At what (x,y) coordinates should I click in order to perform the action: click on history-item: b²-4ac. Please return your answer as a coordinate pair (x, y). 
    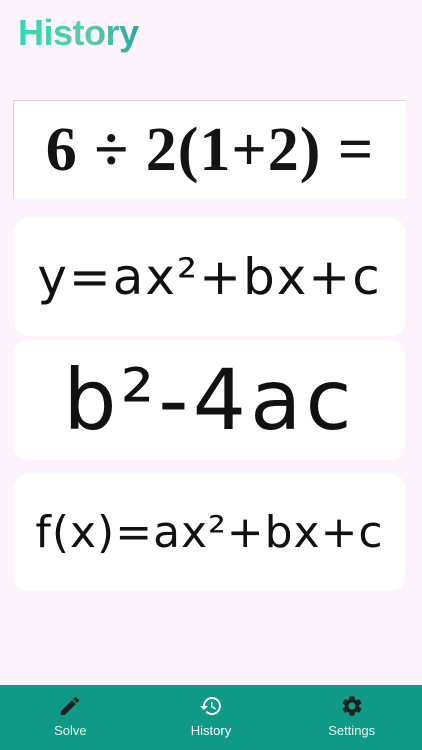
    Looking at the image, I should click on (209, 400).